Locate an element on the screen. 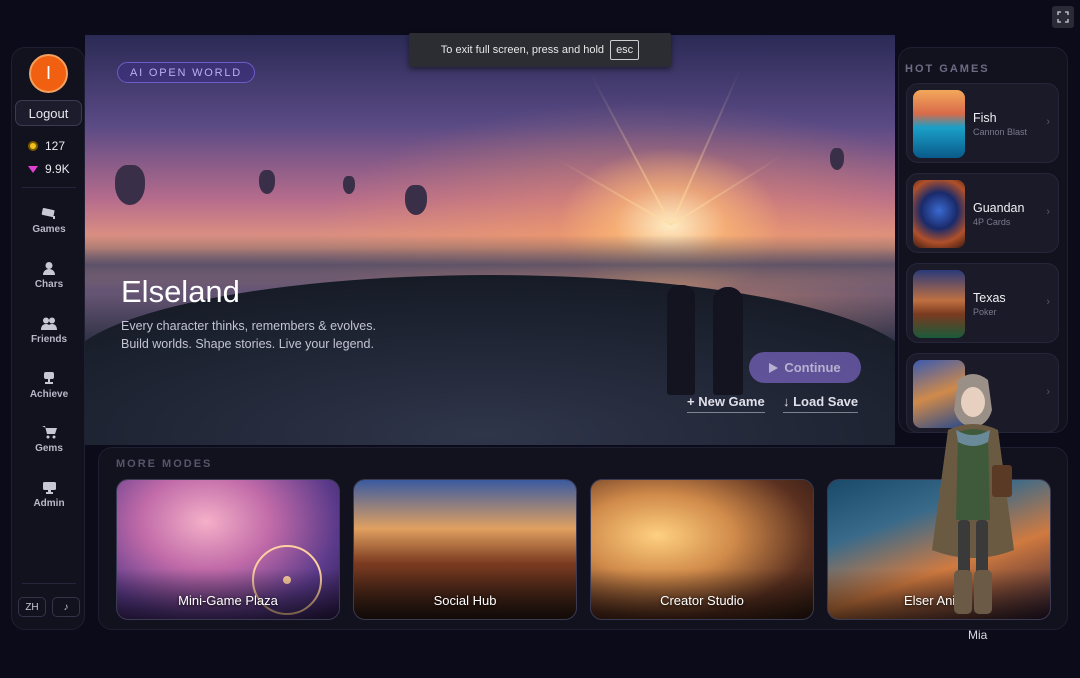 The width and height of the screenshot is (1080, 678). cart-icon is located at coordinates (49, 432).